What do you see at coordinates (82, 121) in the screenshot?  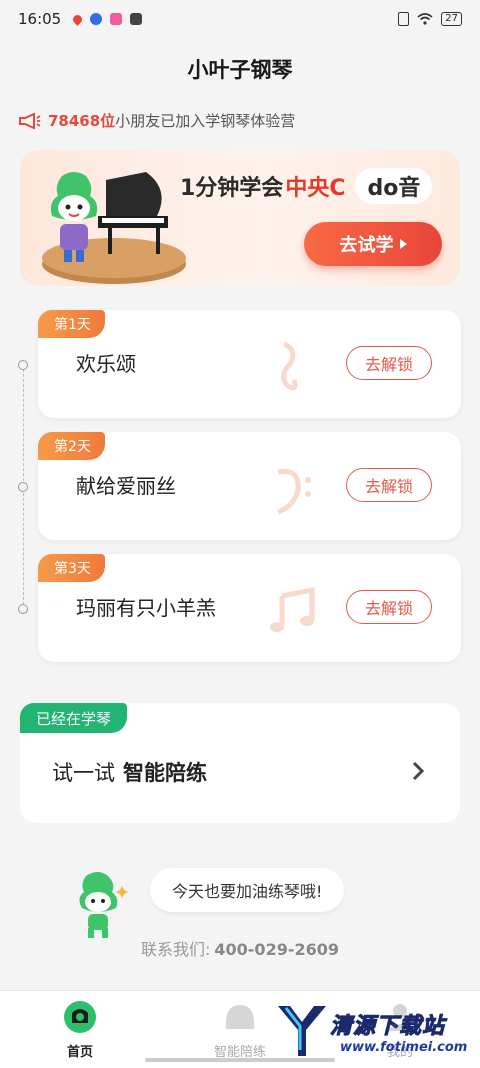 I see `enrollment-count: 78468位` at bounding box center [82, 121].